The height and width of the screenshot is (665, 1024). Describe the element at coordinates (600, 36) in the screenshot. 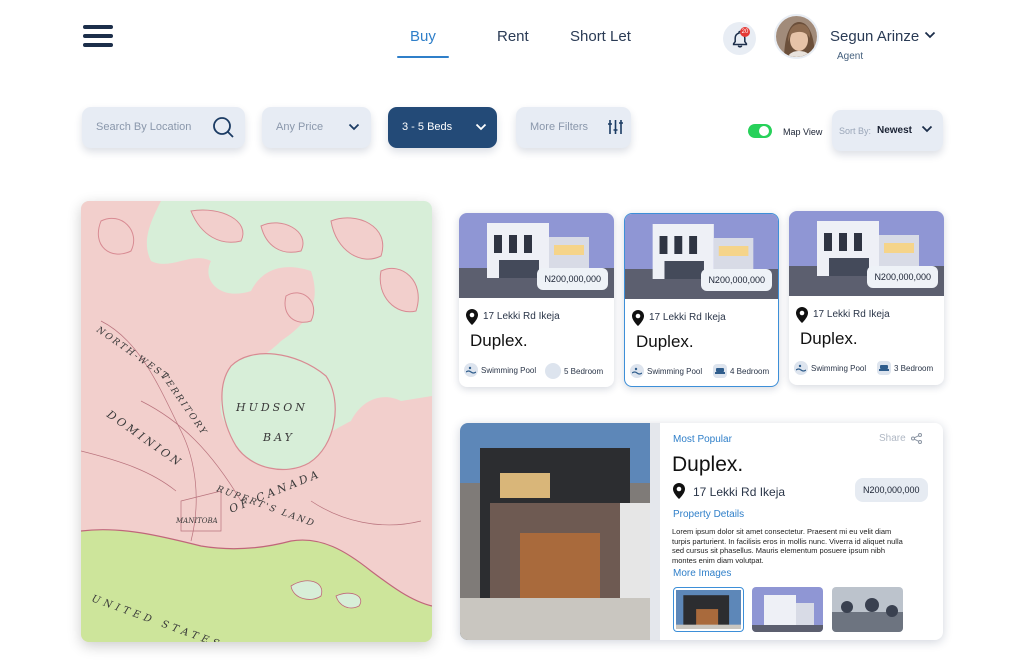

I see `tab-short-let: Short Let` at that location.